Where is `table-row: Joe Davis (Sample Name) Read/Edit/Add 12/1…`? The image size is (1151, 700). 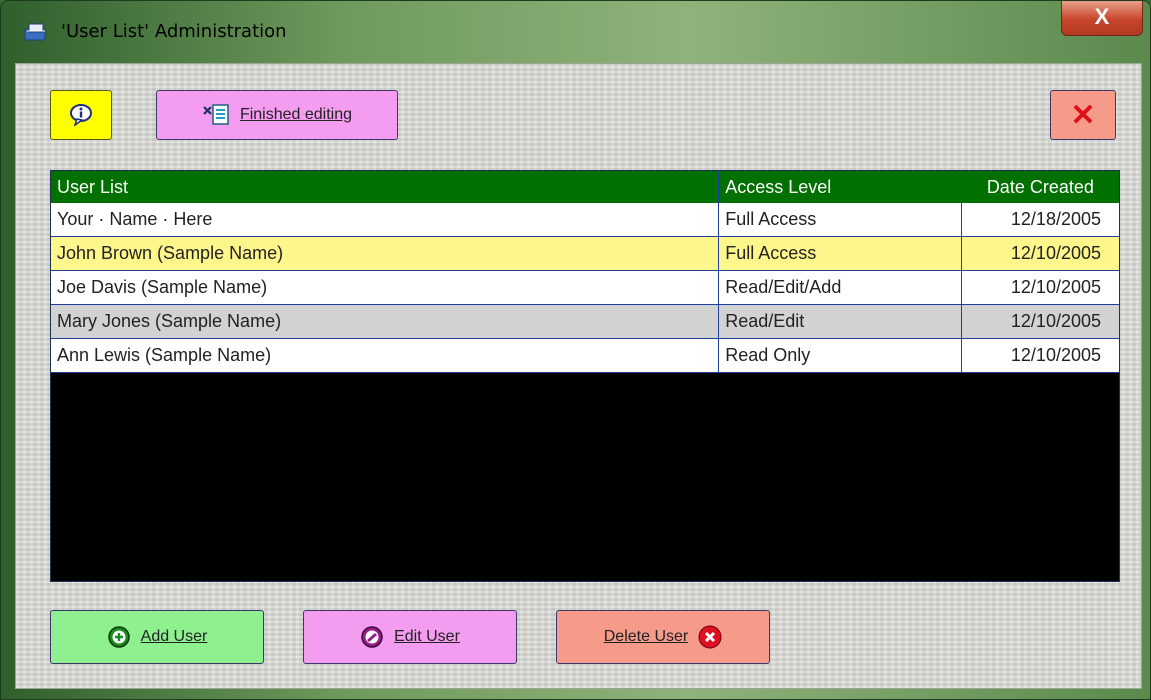 table-row: Joe Davis (Sample Name) Read/Edit/Add 12/1… is located at coordinates (585, 287).